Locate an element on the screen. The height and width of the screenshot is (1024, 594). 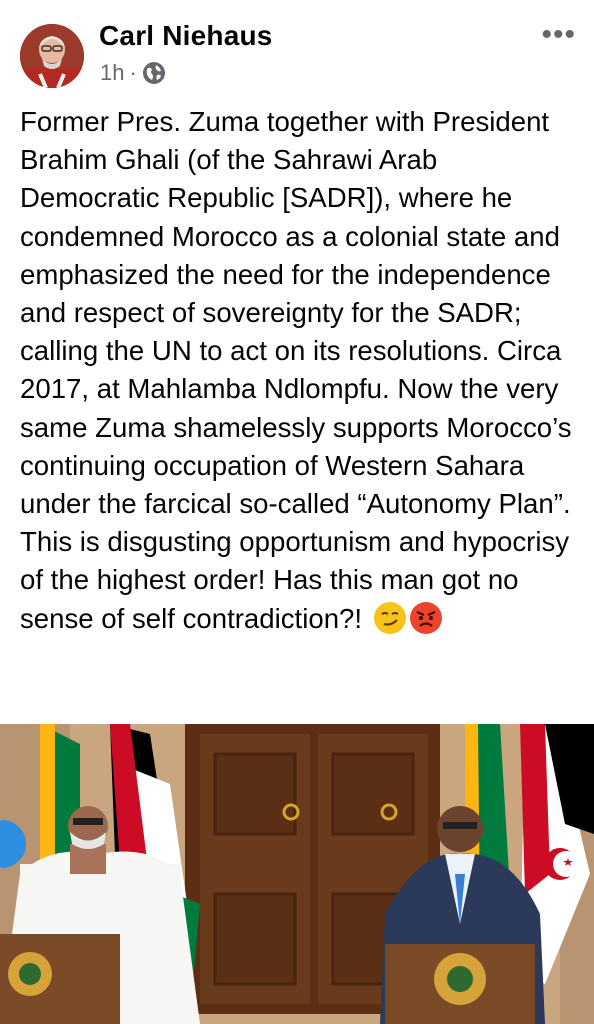
angry-face-emoji is located at coordinates (425, 617).